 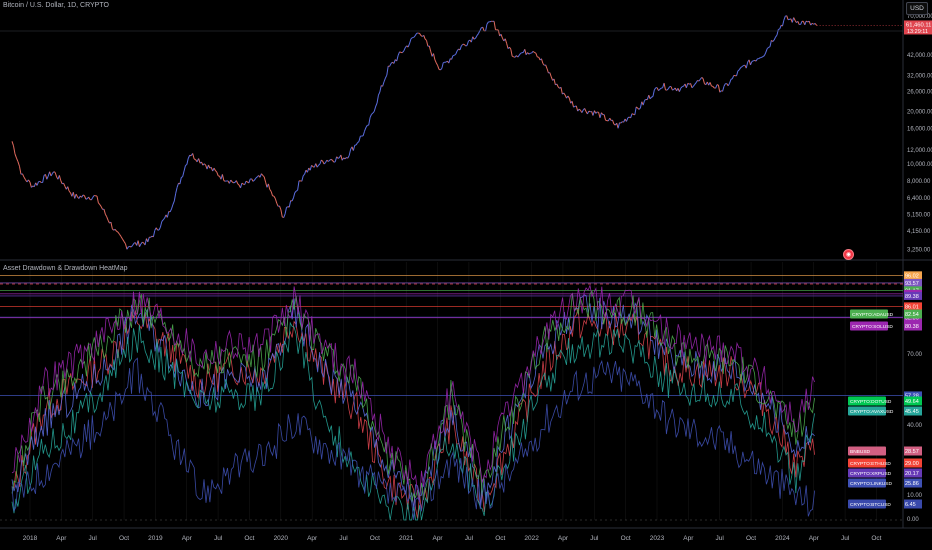 I want to click on reference-level-label: 96.02, so click(x=912, y=276).